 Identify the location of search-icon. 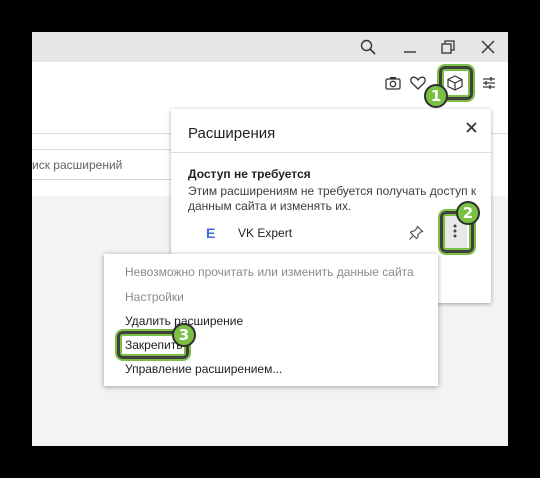
(368, 47).